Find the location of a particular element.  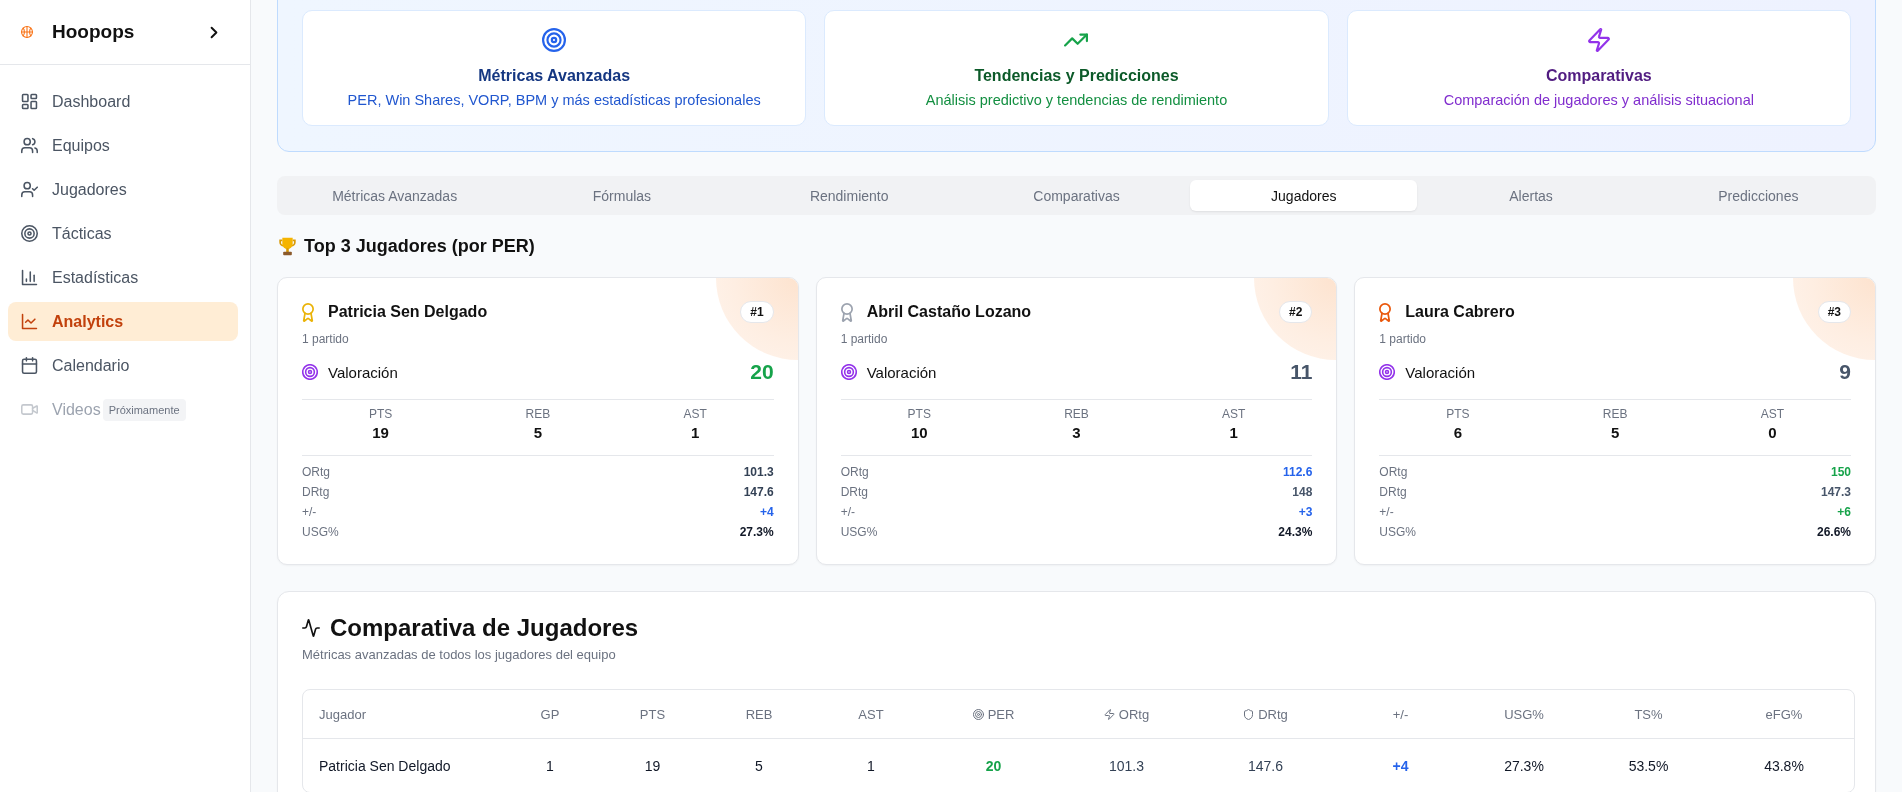

nav-item: Jugadores is located at coordinates (123, 189).